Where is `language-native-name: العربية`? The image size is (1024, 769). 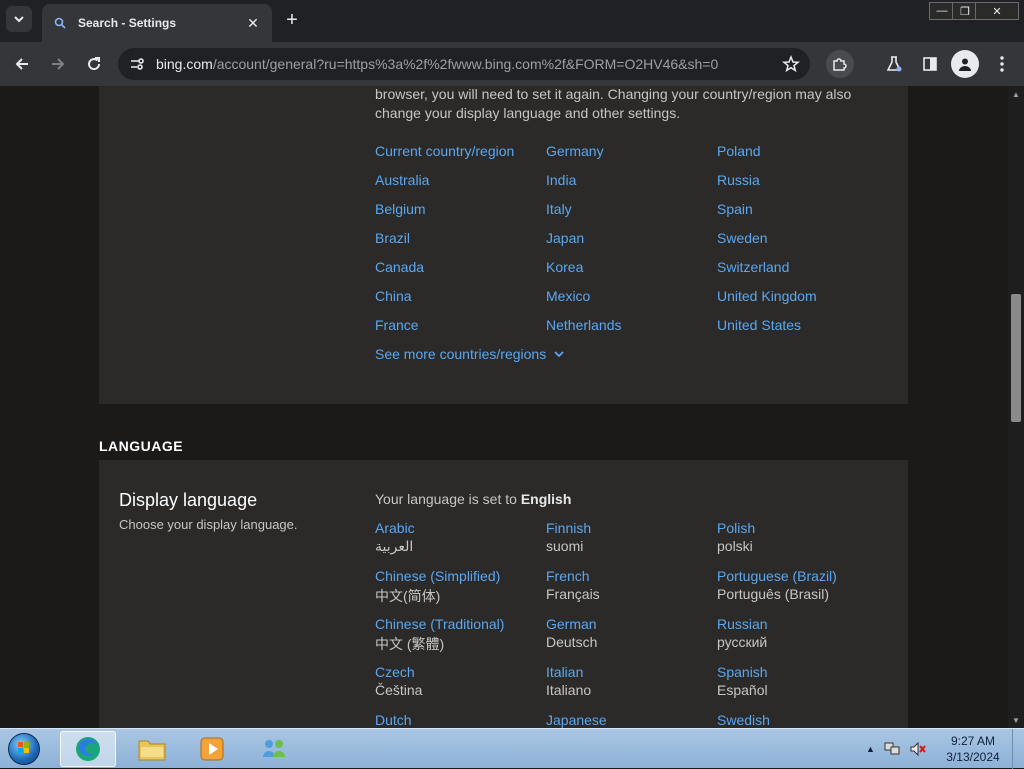 language-native-name: العربية is located at coordinates (394, 546).